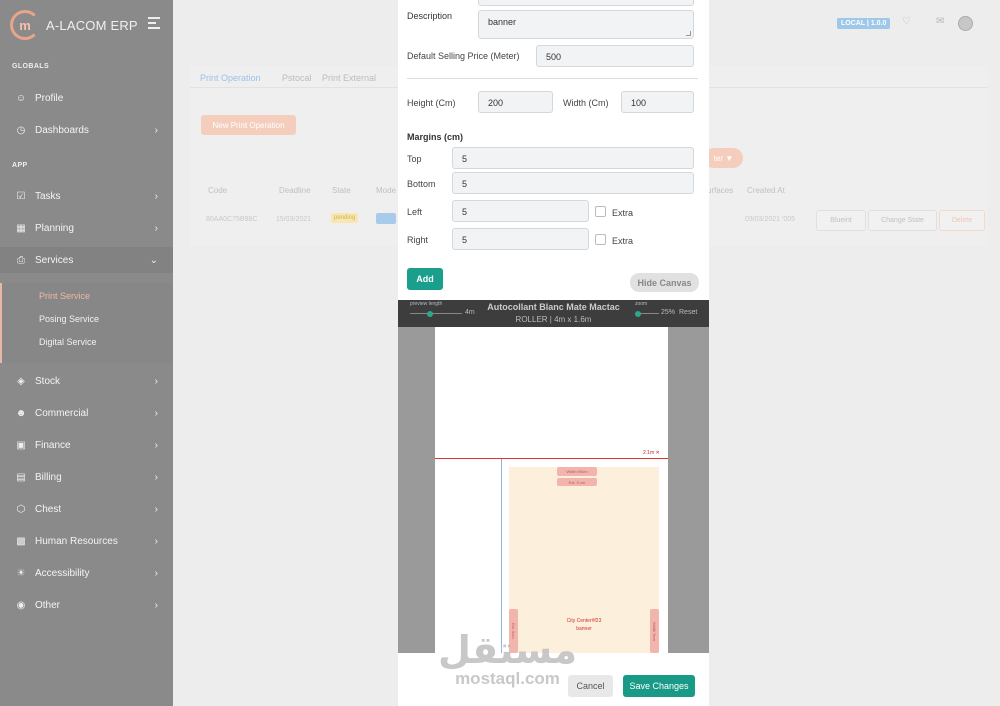  What do you see at coordinates (688, 33) in the screenshot?
I see `resize-handle-icon` at bounding box center [688, 33].